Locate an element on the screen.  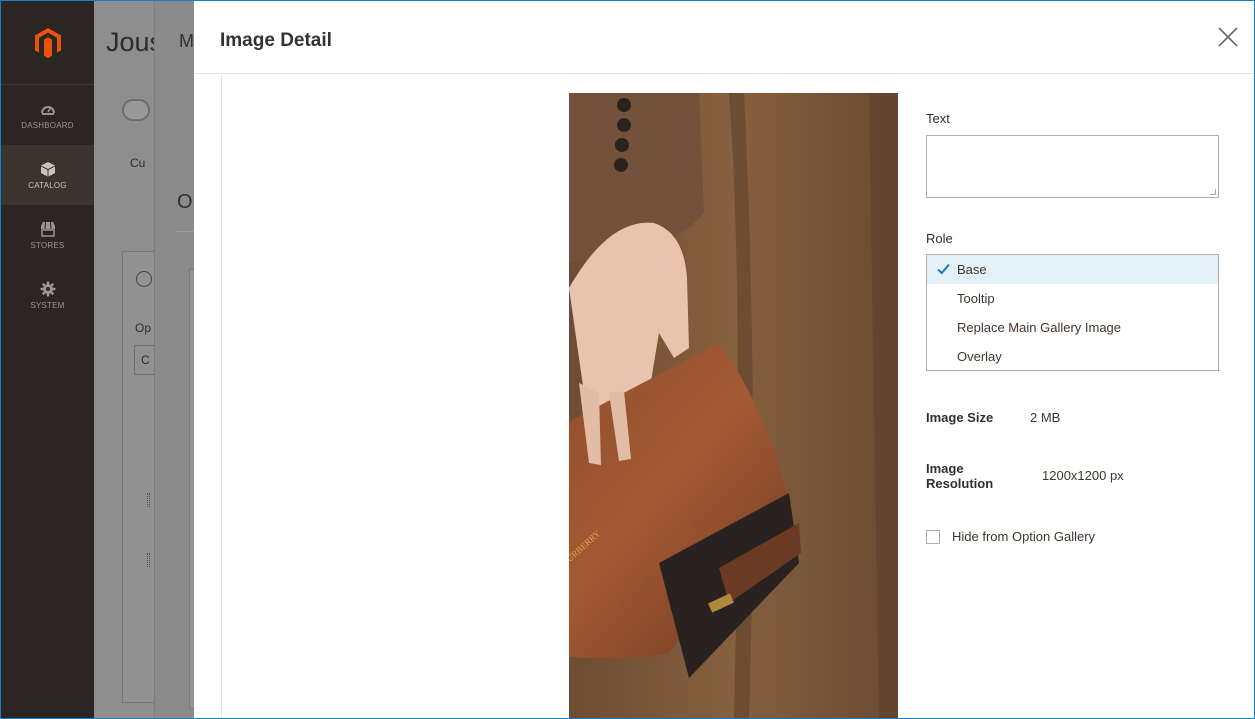
nav-item-dashboard: DASHBOARD is located at coordinates (47, 115).